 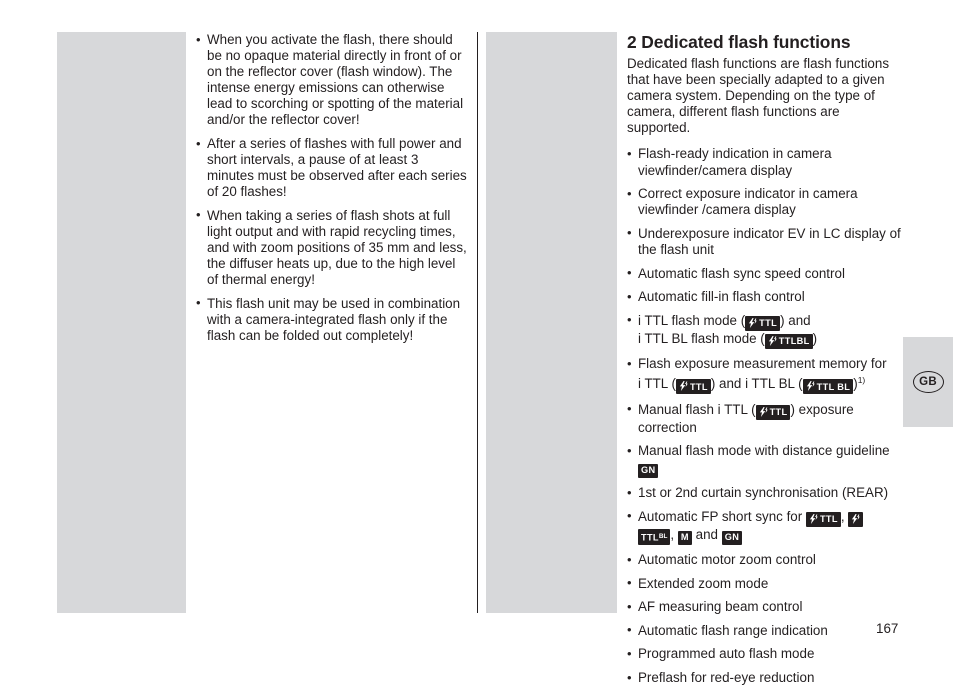 I want to click on language-tab-label: GB, so click(x=928, y=382).